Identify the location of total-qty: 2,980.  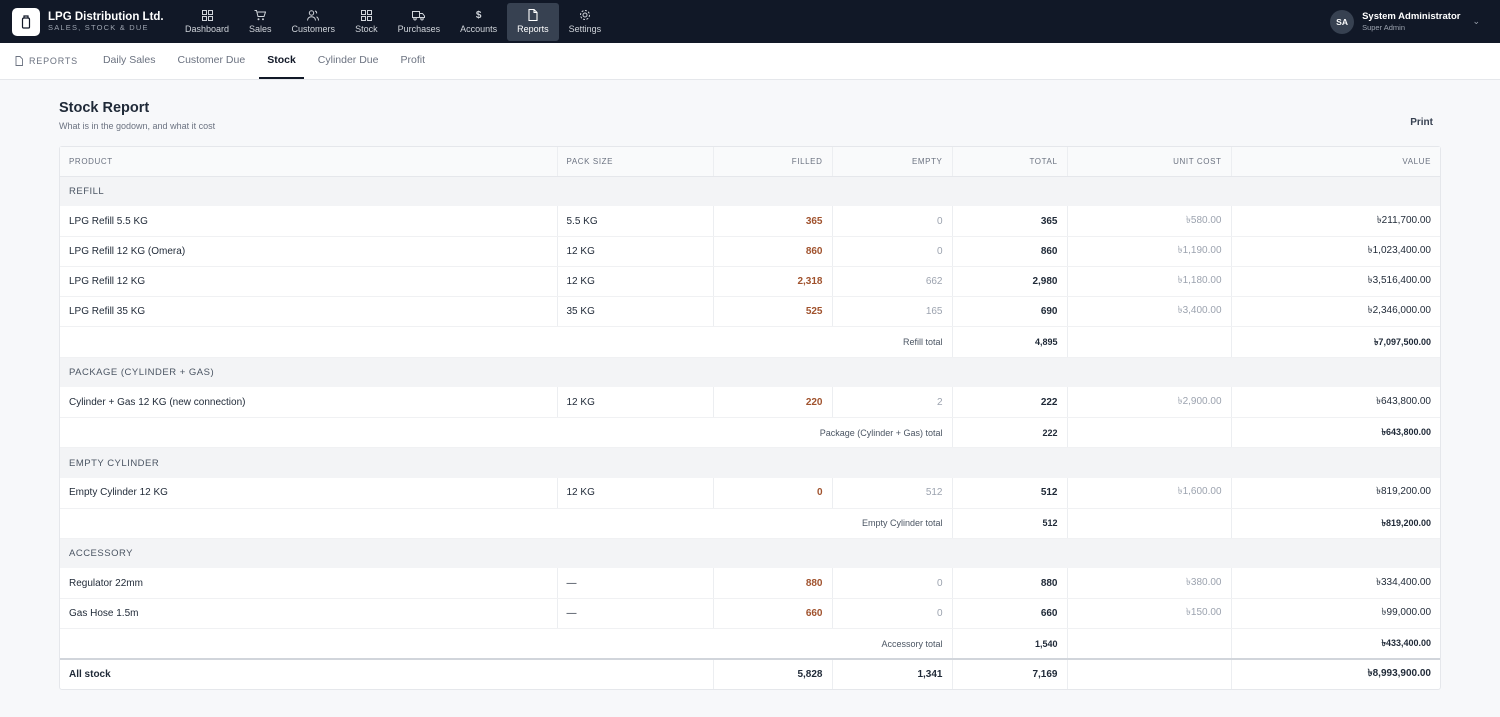
(1009, 282).